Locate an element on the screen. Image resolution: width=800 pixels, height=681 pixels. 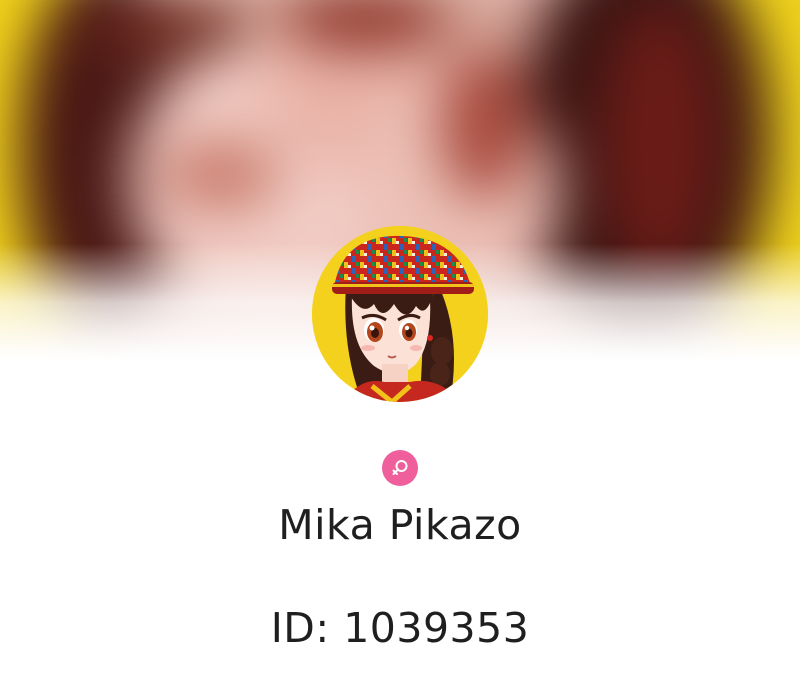
female-icon is located at coordinates (400, 467).